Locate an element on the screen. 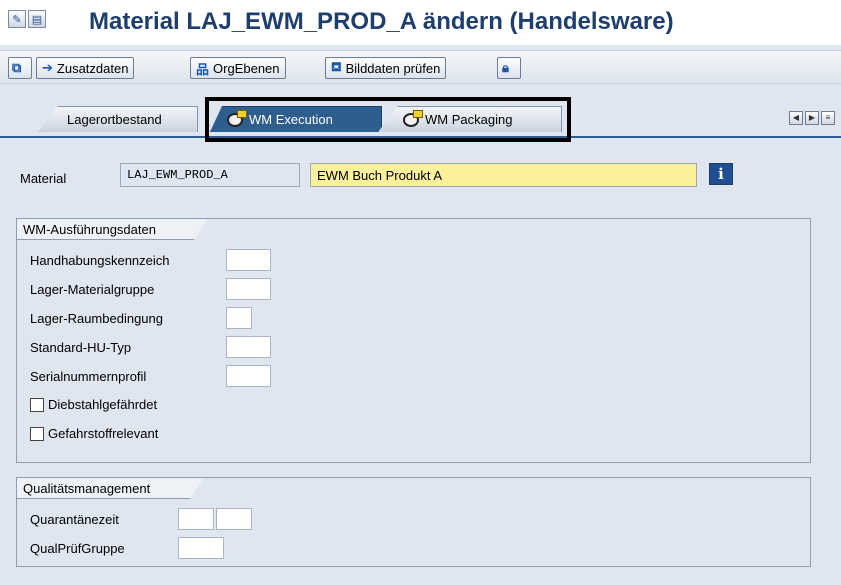 The width and height of the screenshot is (841, 585). gefahrstoffrelevant-checkbox is located at coordinates (37, 434).